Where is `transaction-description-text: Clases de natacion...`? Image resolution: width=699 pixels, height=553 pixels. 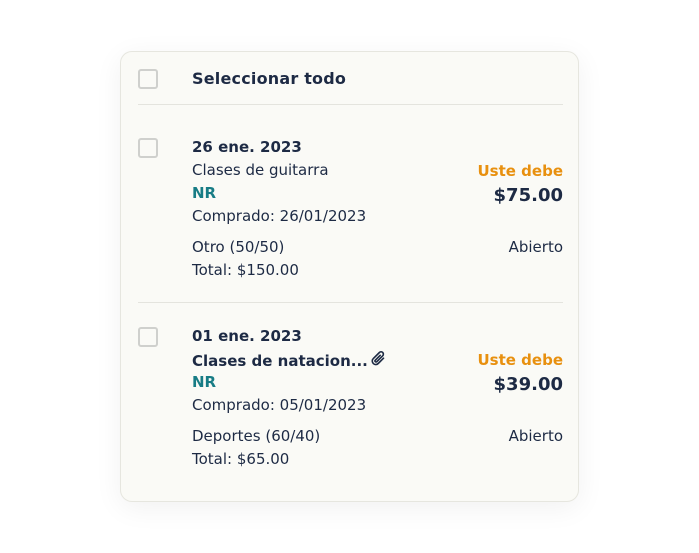 transaction-description-text: Clases de natacion... is located at coordinates (280, 361).